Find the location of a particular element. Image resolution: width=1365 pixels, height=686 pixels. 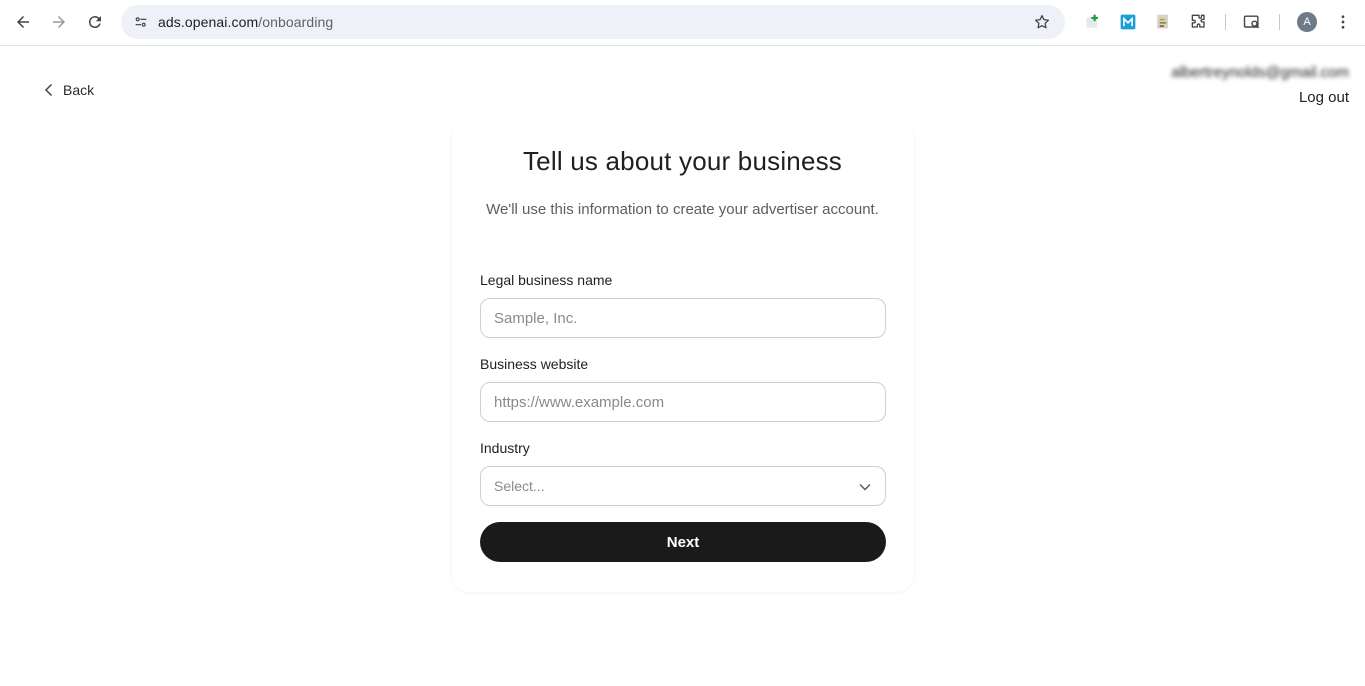

back-arrow-icon is located at coordinates (23, 22).